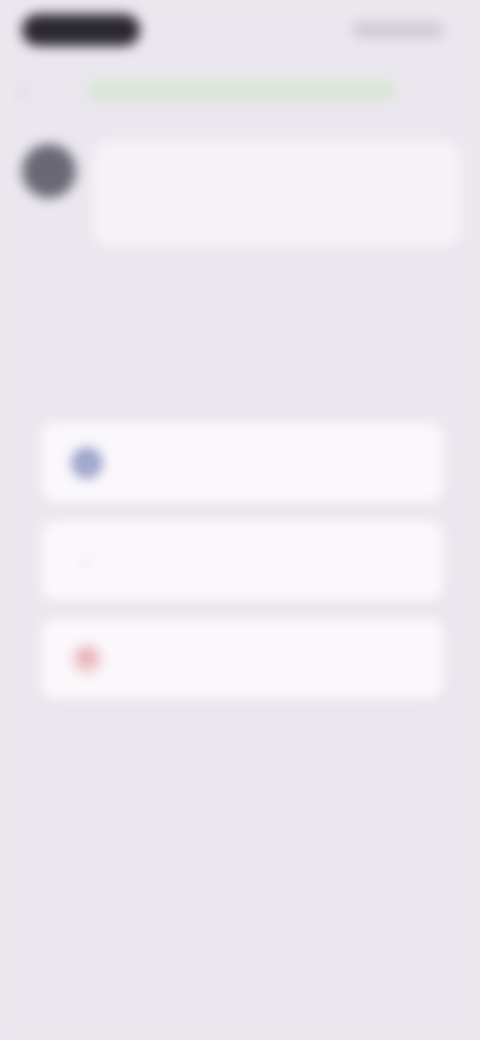 The image size is (480, 1040). Describe the element at coordinates (242, 659) in the screenshot. I see `option-item-3: ⚑` at that location.